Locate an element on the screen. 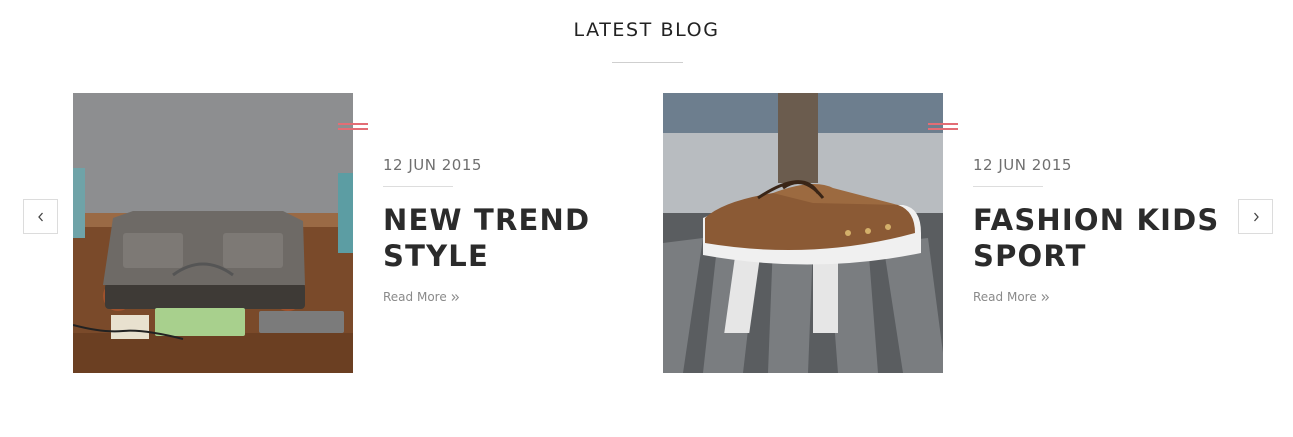  section-title: LATEST BLOG is located at coordinates (646, 30).